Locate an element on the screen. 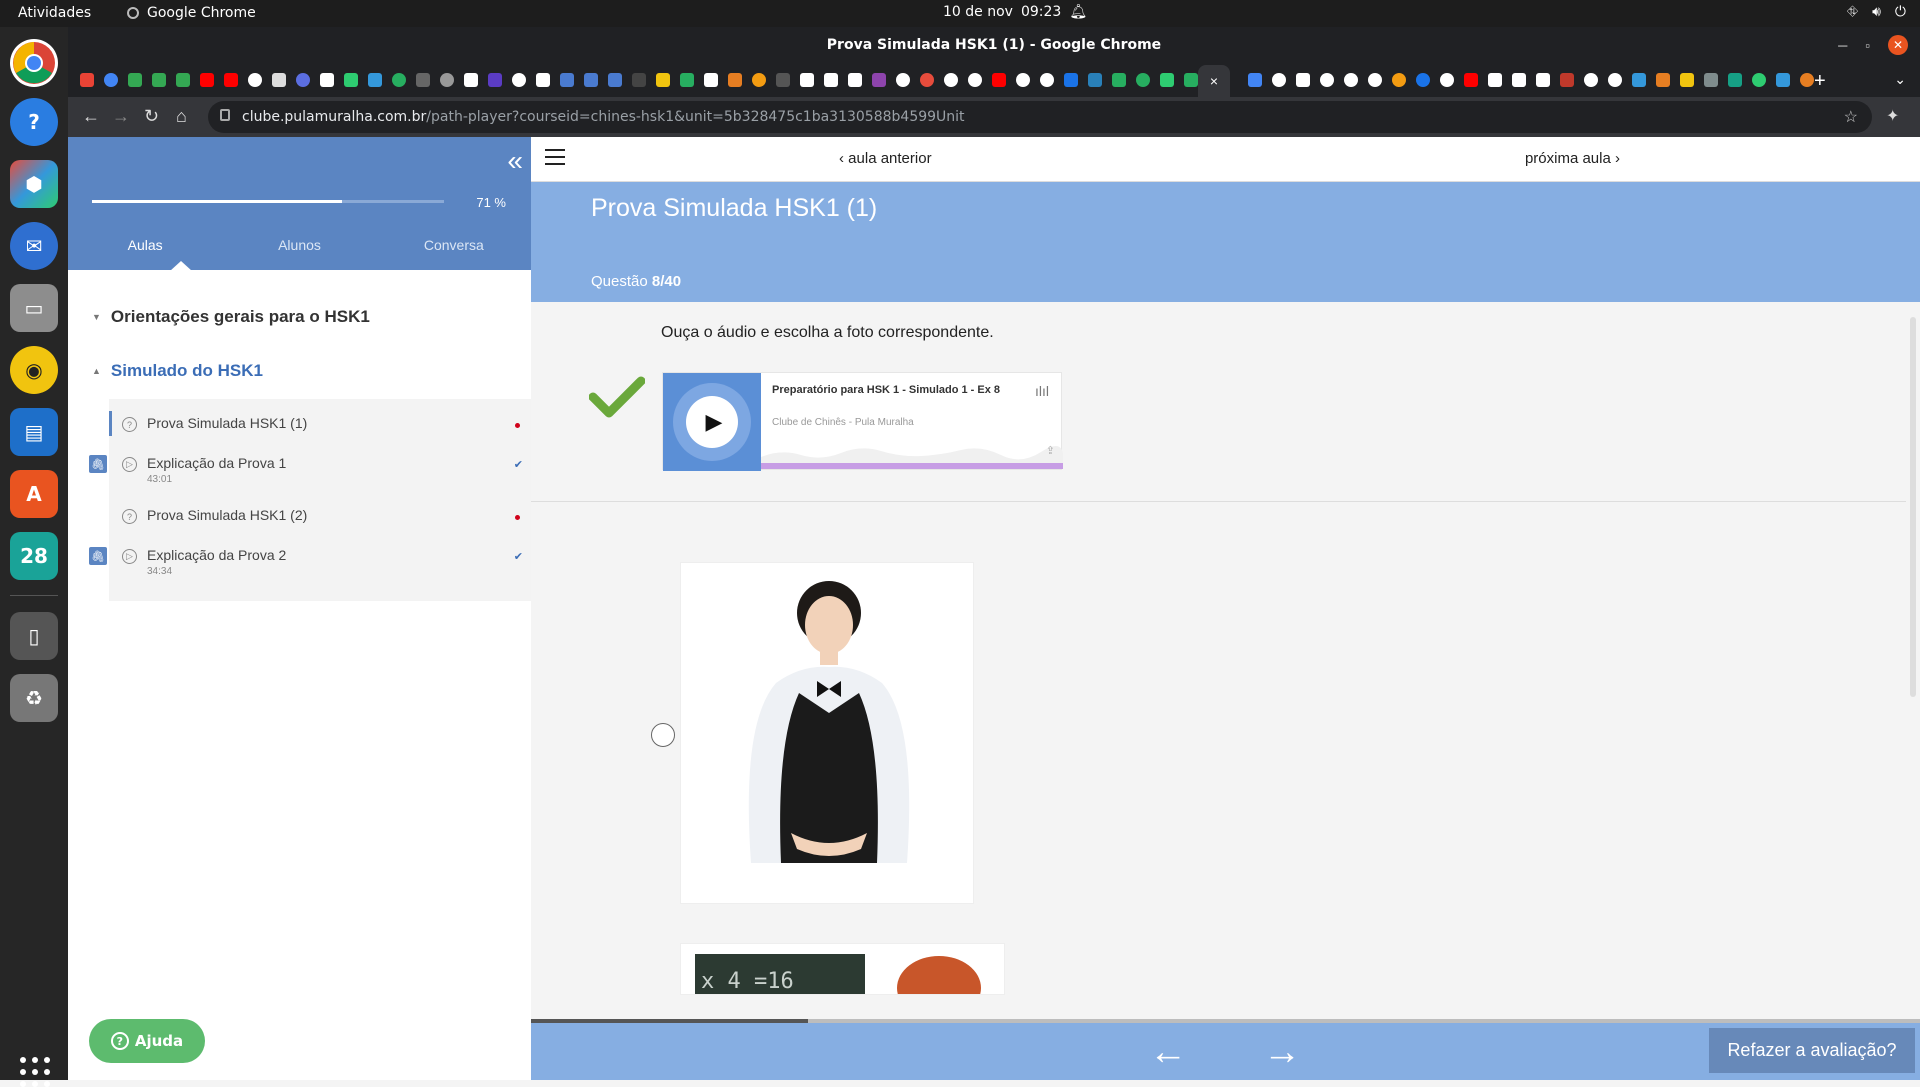  lesson-item: ▷ Explicação da Prova 2 34:34 ✔ is located at coordinates (320, 566).